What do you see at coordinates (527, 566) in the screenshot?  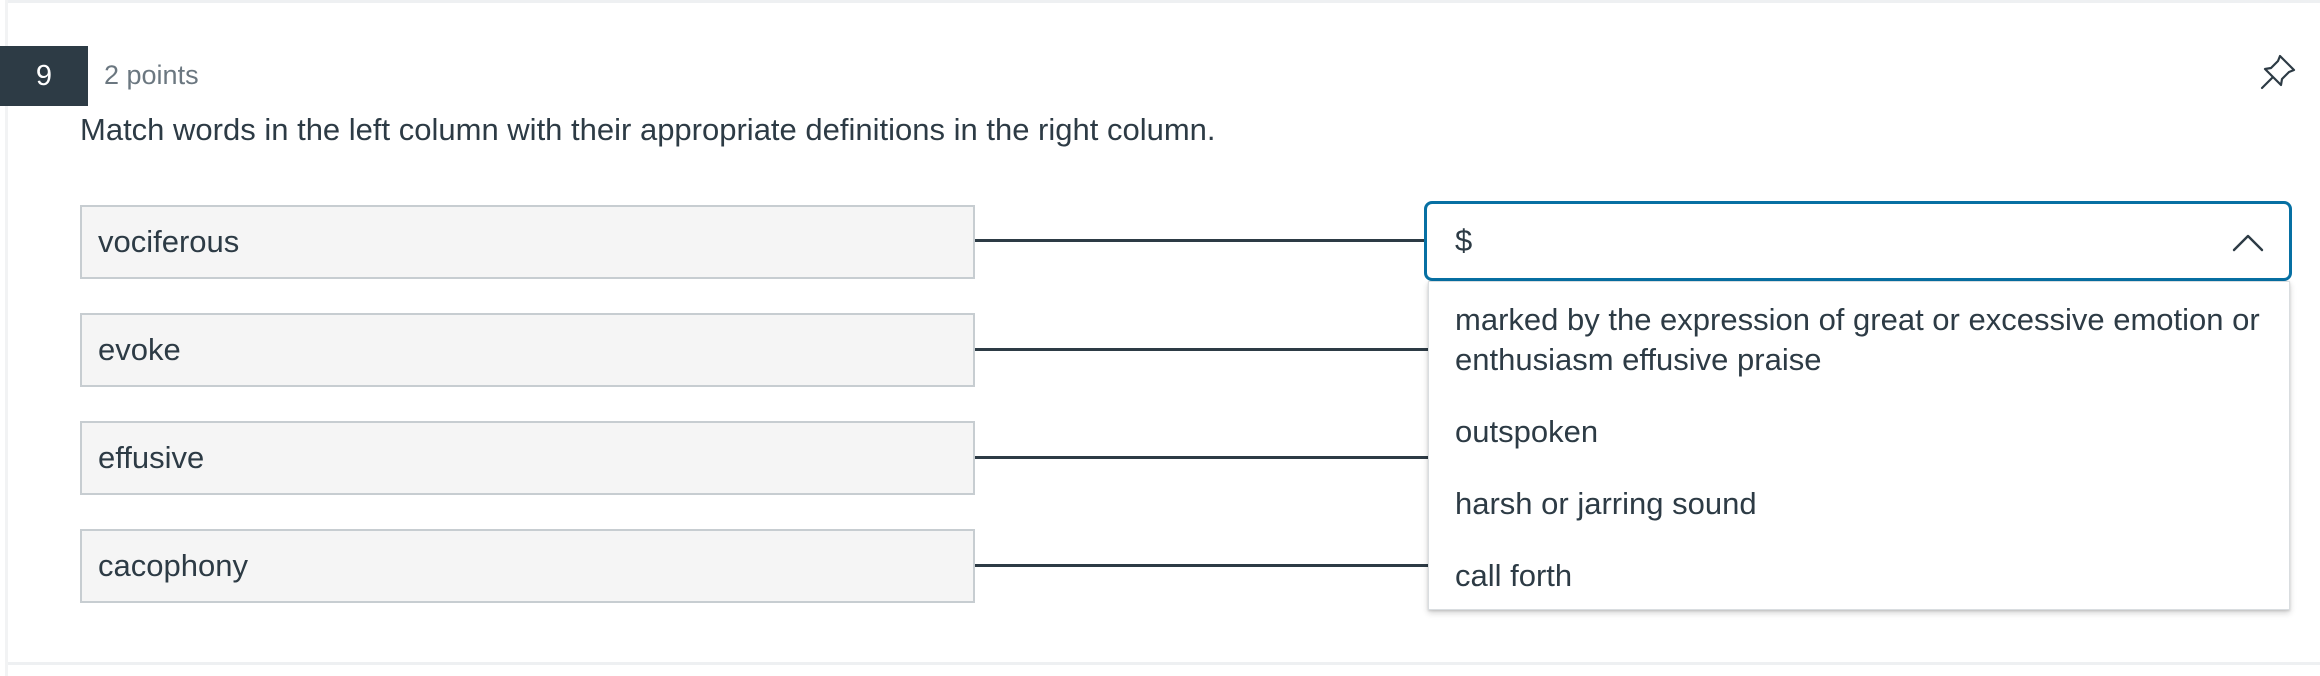 I see `word-item: cacophony` at bounding box center [527, 566].